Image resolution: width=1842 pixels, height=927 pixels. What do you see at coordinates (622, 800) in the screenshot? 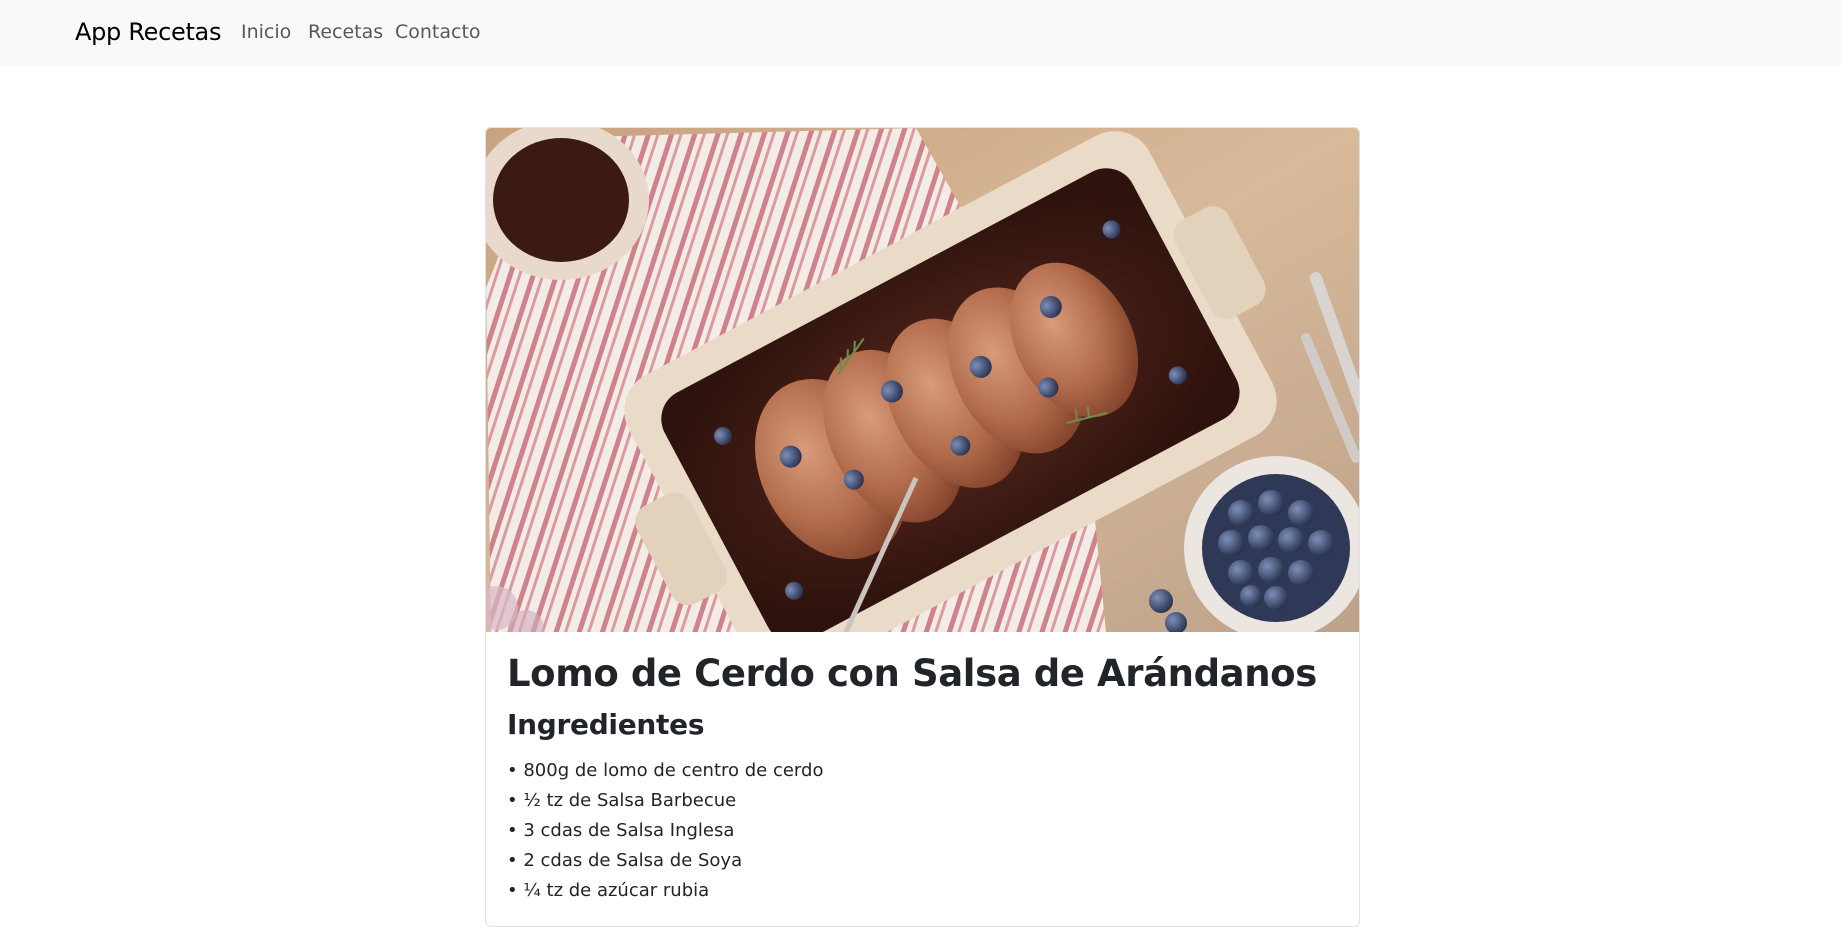
I see `ingredient-item: • ½ tz de Salsa Barbecue` at bounding box center [622, 800].